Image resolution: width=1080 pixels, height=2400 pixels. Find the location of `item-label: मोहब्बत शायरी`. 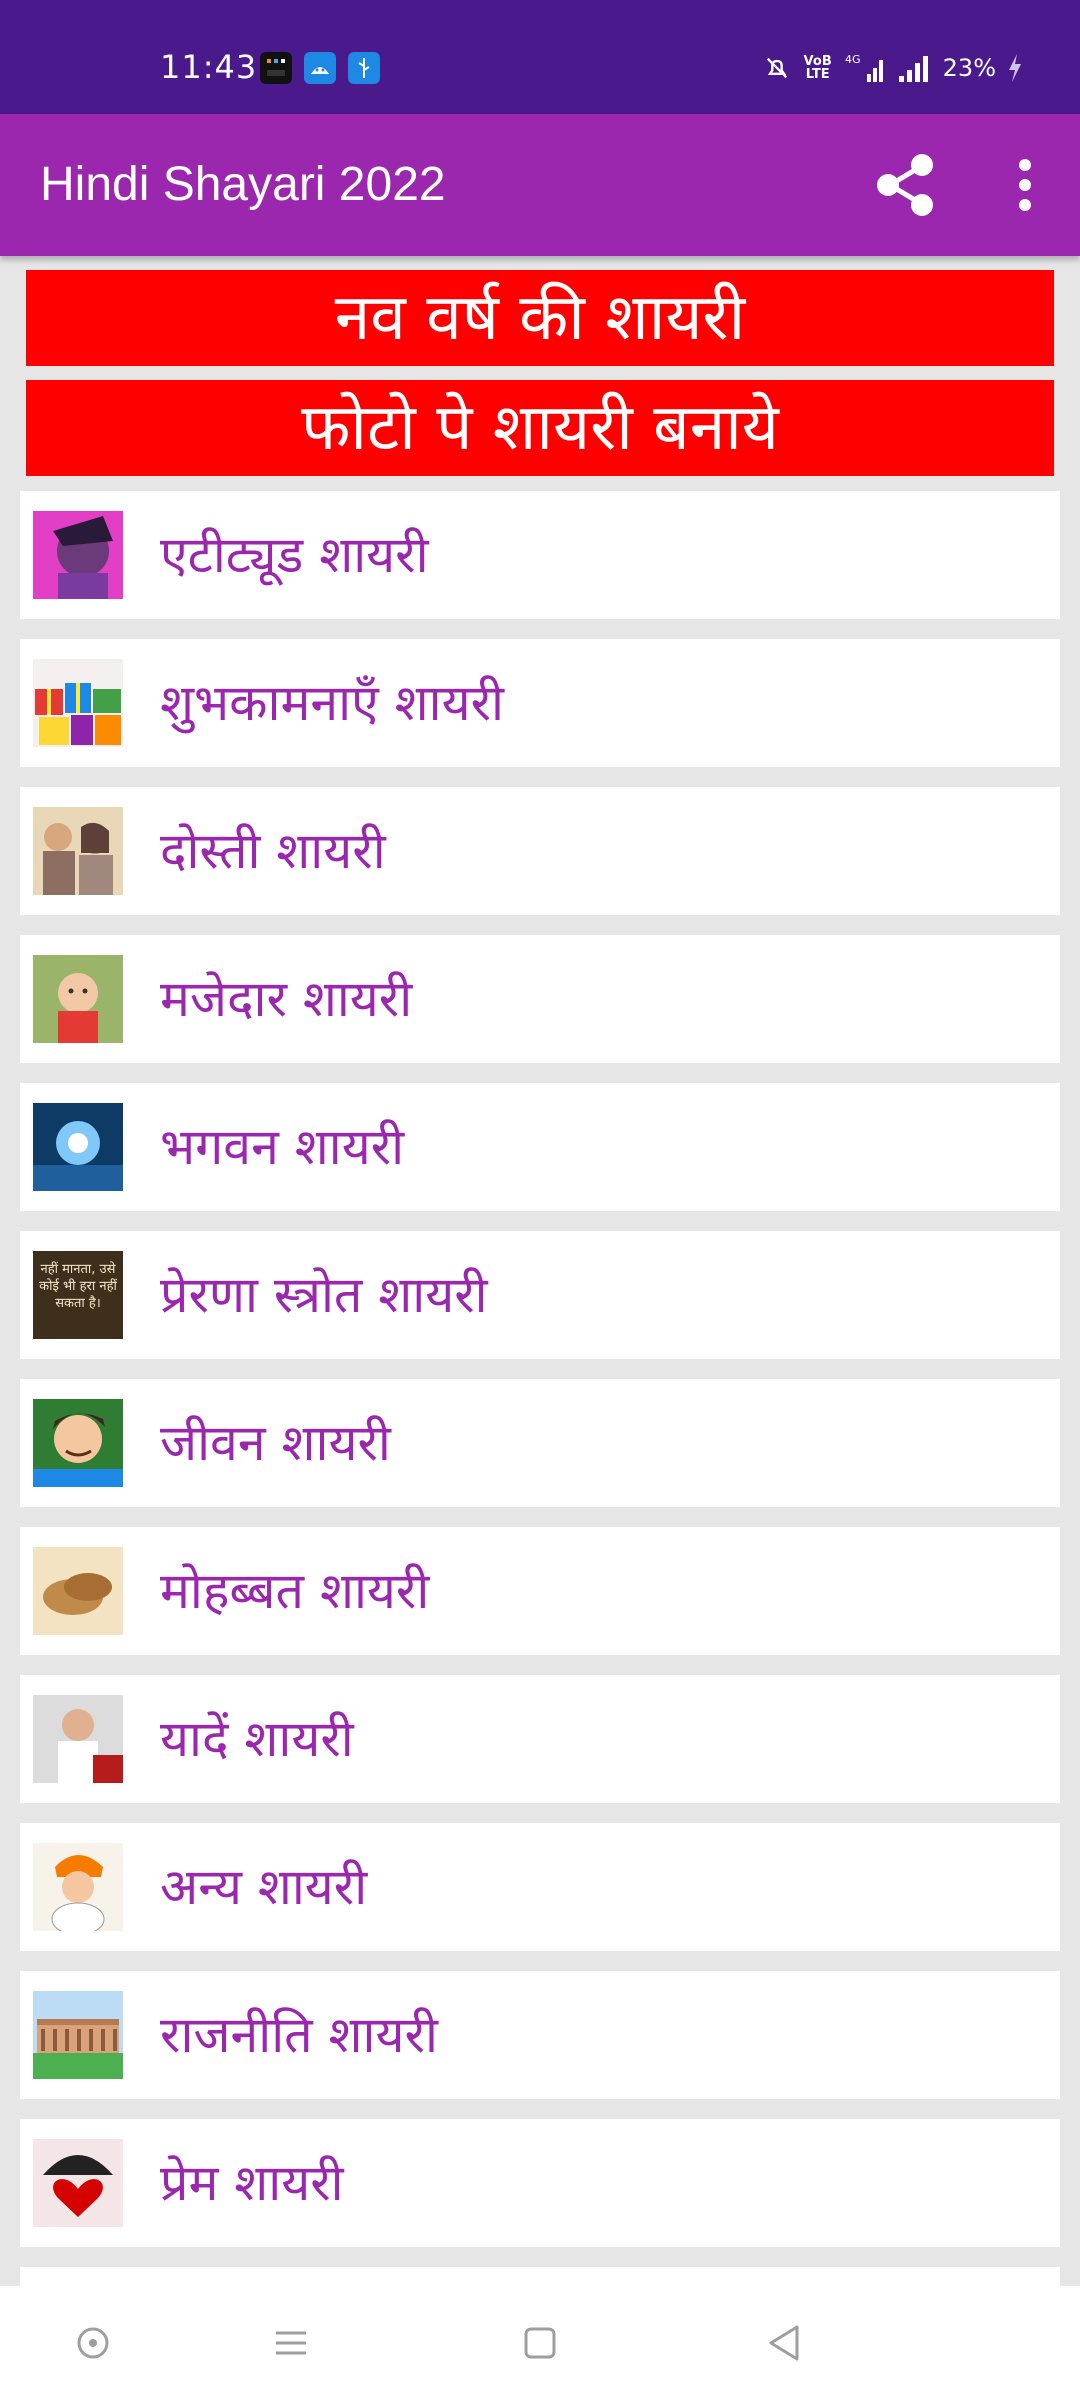

item-label: मोहब्बत शायरी is located at coordinates (295, 1591).